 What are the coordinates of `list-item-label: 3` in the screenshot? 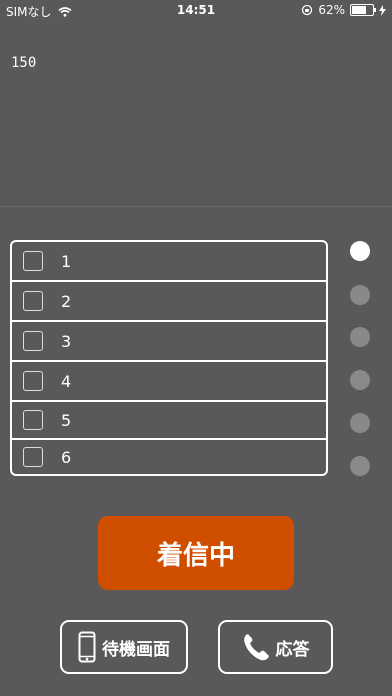 It's located at (66, 341).